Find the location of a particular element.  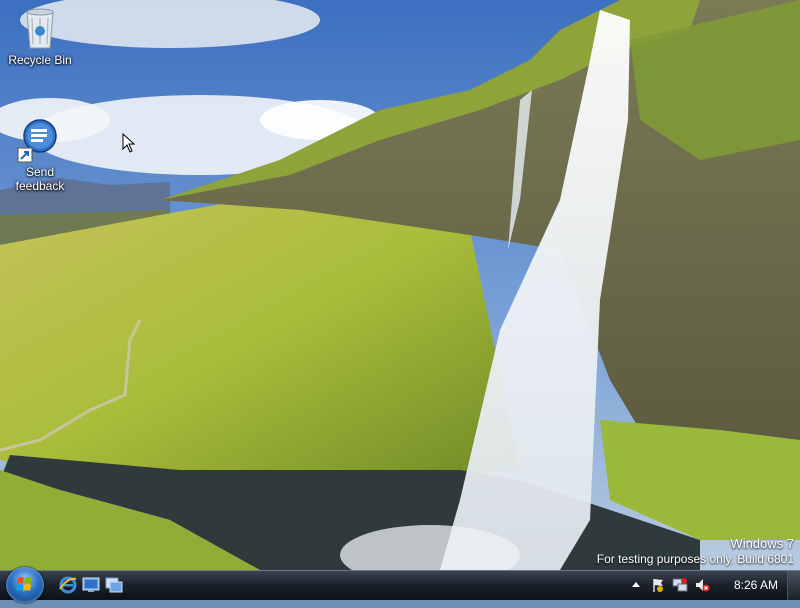

desktop-icon-recycle-bin: Recycle Bin is located at coordinates (40, 35).